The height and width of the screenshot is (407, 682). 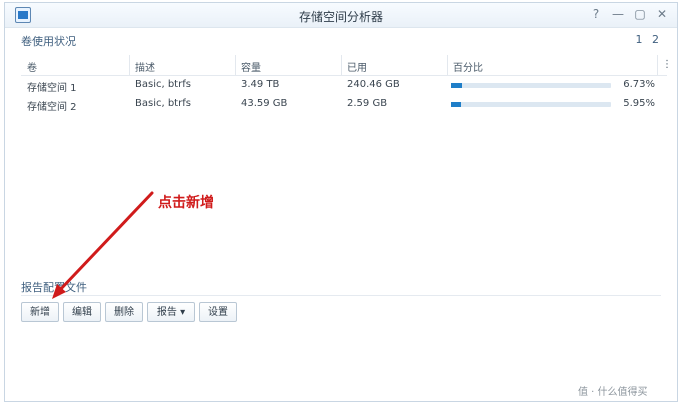 I want to click on watermark: 值 · 什么值得买, so click(x=613, y=392).